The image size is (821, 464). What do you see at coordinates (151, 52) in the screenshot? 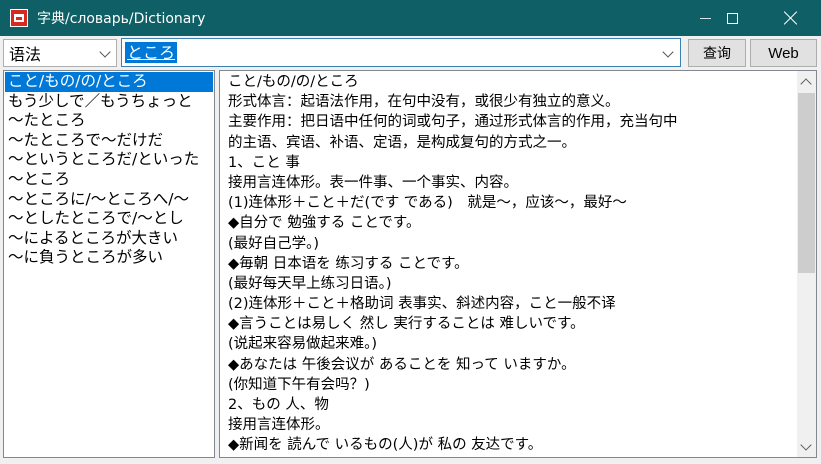
I see `search-input-value: ところ` at bounding box center [151, 52].